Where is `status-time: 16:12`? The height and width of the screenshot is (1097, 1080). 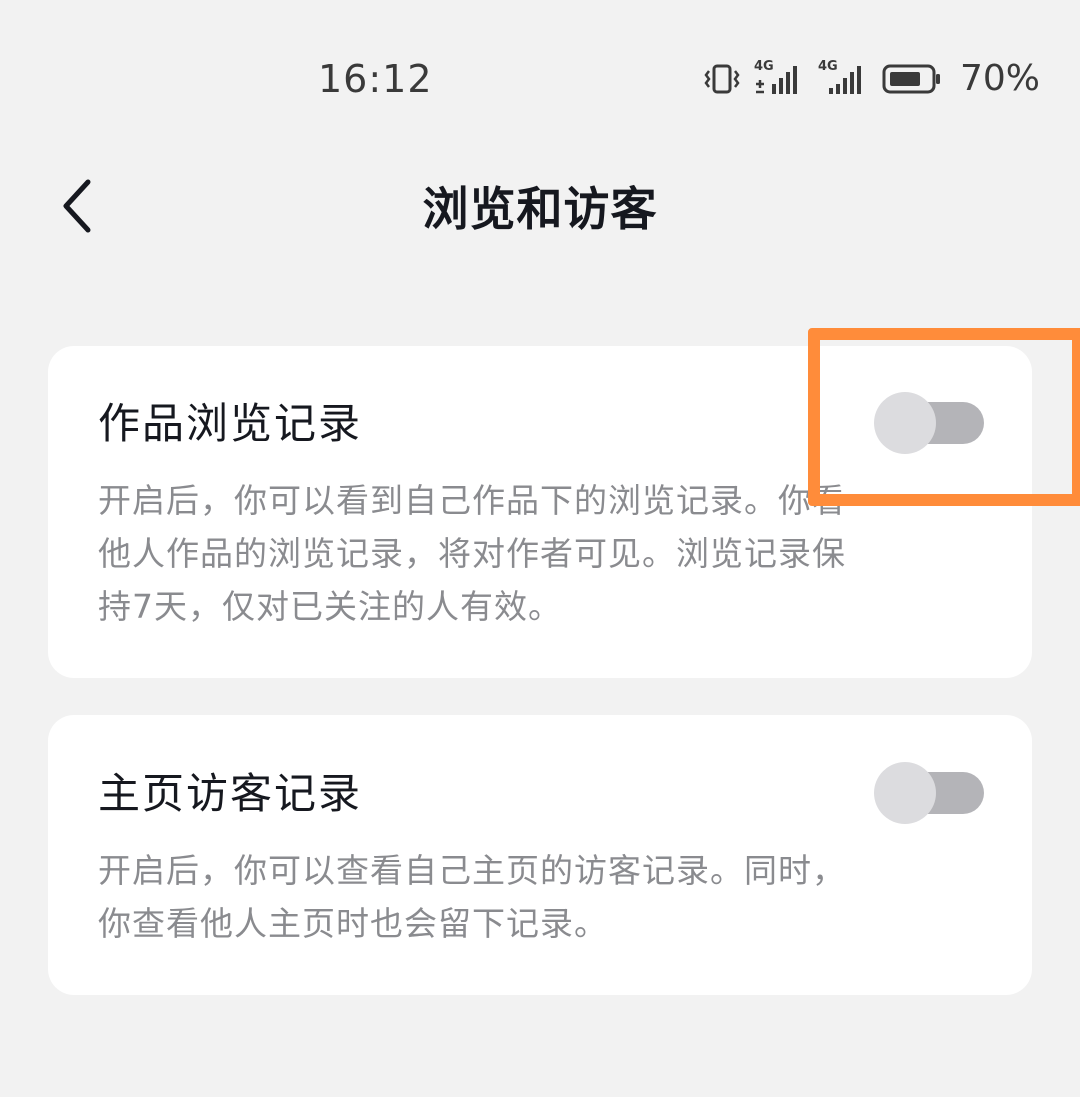
status-time: 16:12 is located at coordinates (375, 79).